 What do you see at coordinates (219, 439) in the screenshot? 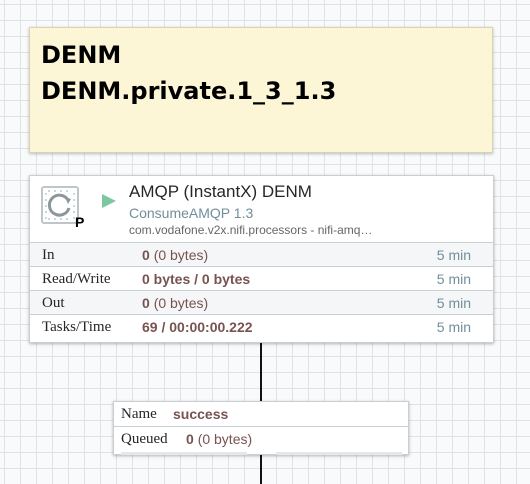
I see `connection-queued-value: 0 (0 bytes)` at bounding box center [219, 439].